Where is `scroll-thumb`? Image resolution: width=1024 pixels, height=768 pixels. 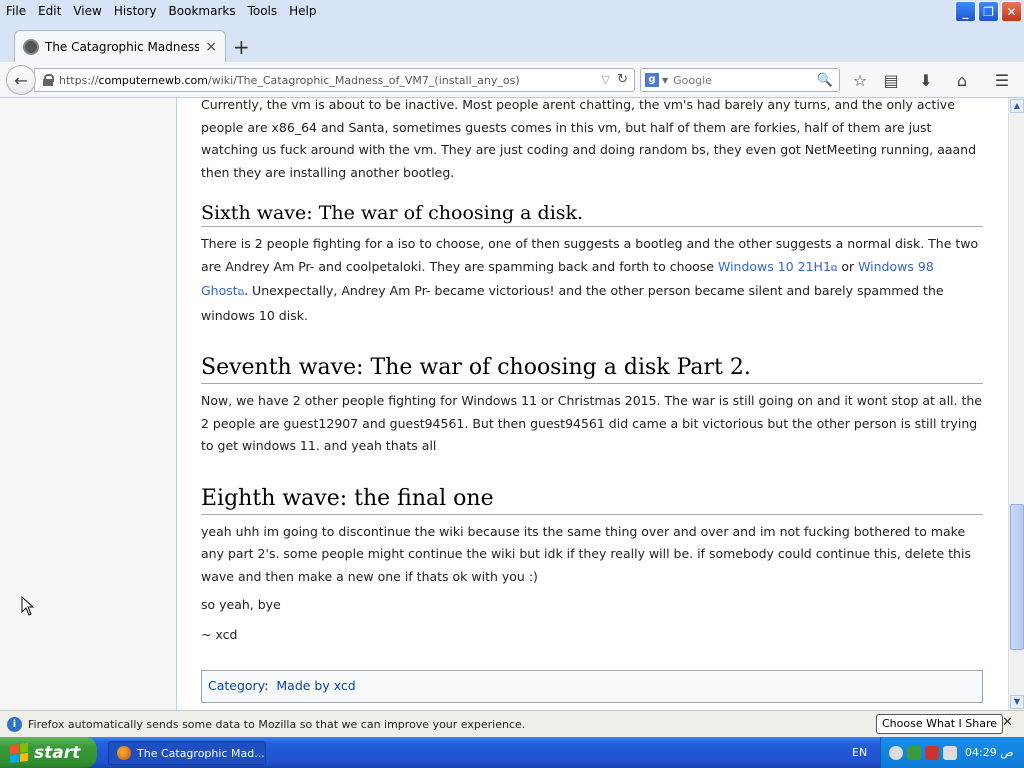
scroll-thumb is located at coordinates (1017, 577).